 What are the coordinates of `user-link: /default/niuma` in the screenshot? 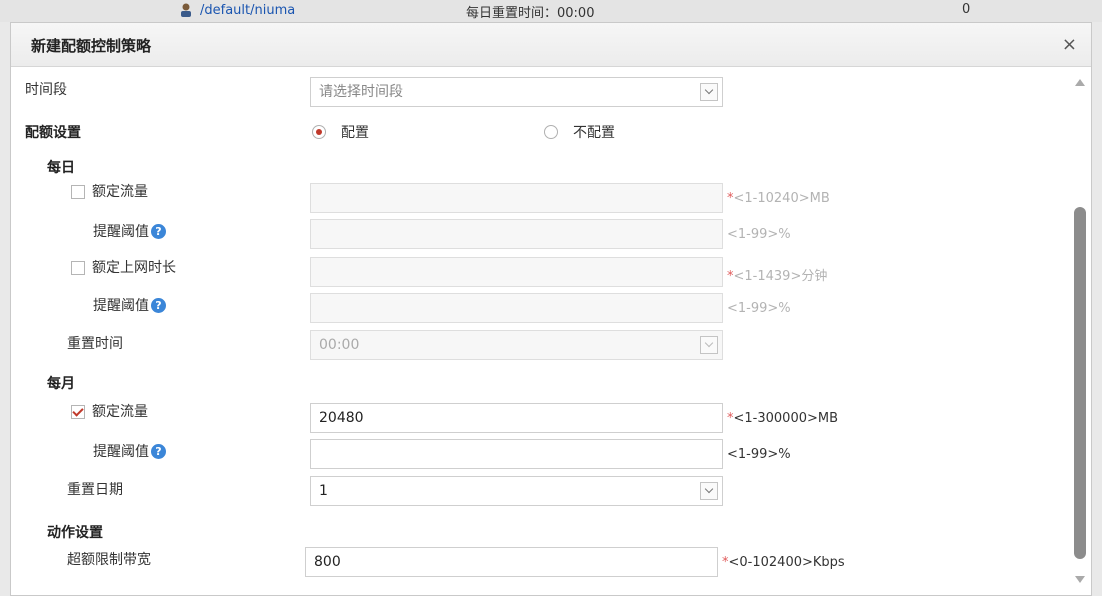 It's located at (236, 10).